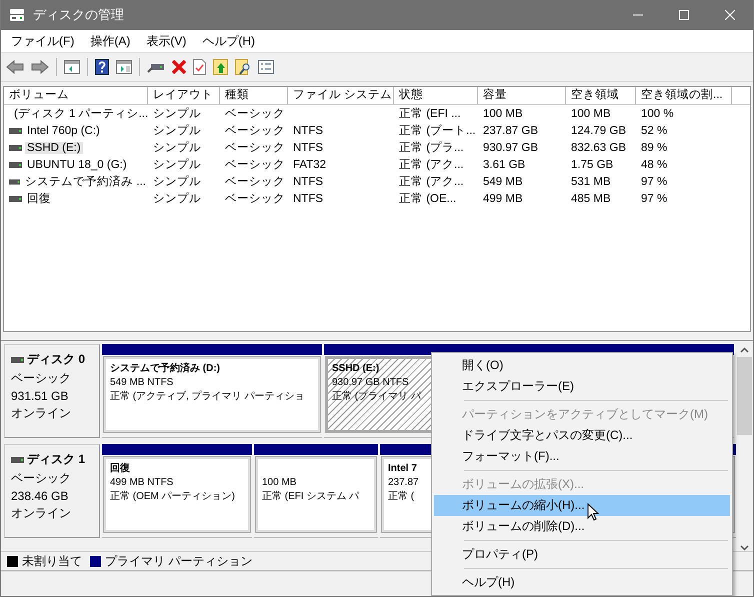  Describe the element at coordinates (582, 386) in the screenshot. I see `menu-item: エクスプローラー(E)` at that location.